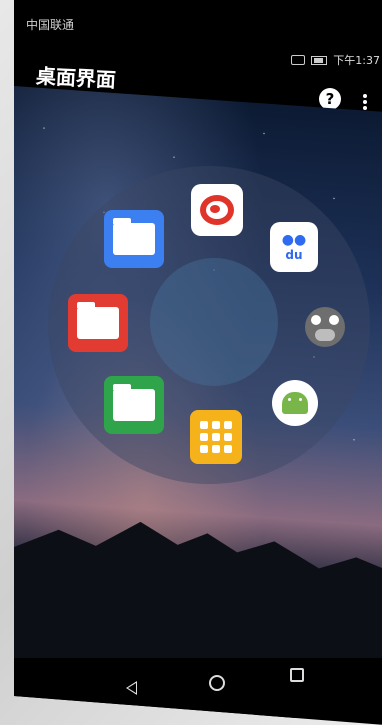  I want to click on home-icon, so click(217, 683).